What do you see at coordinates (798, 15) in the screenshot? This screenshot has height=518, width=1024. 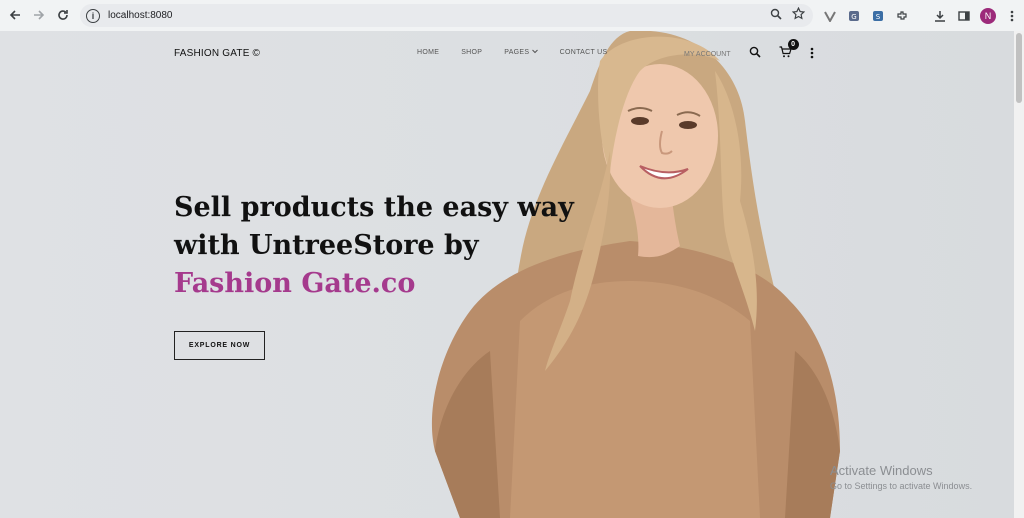 I see `bookmark-star-icon` at bounding box center [798, 15].